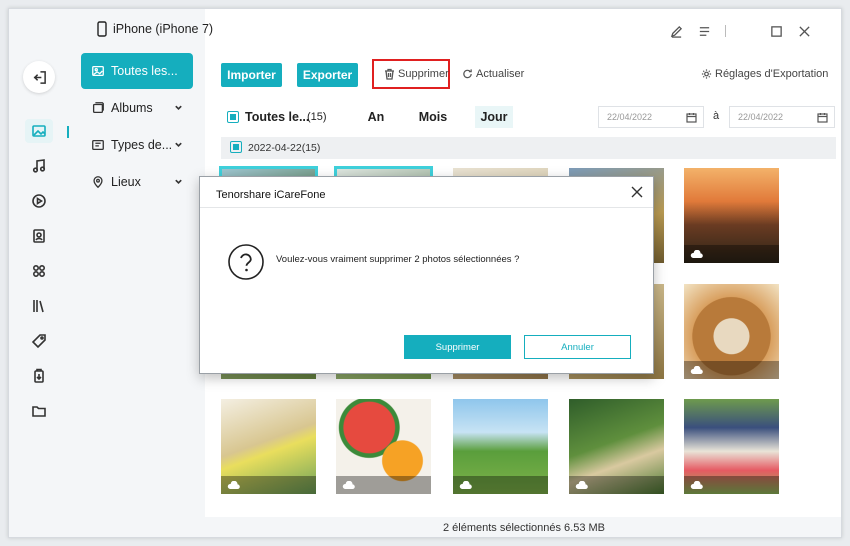 Image resolution: width=850 pixels, height=546 pixels. Describe the element at coordinates (246, 262) in the screenshot. I see `question-icon` at that location.